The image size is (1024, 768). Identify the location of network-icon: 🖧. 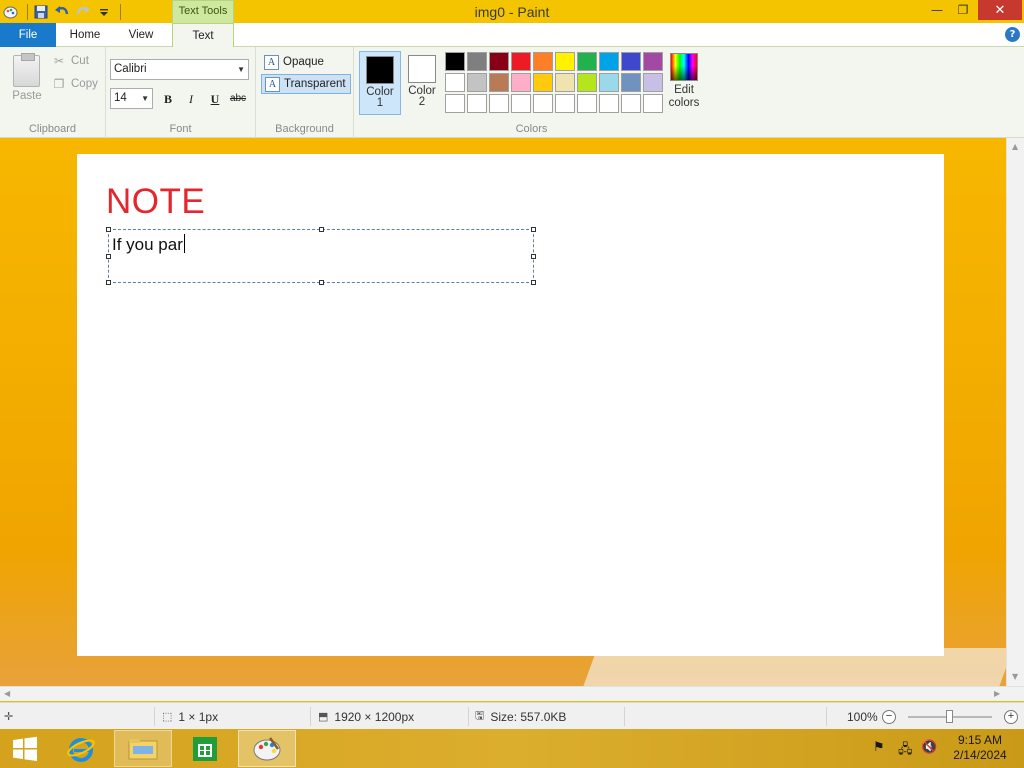
(905, 751).